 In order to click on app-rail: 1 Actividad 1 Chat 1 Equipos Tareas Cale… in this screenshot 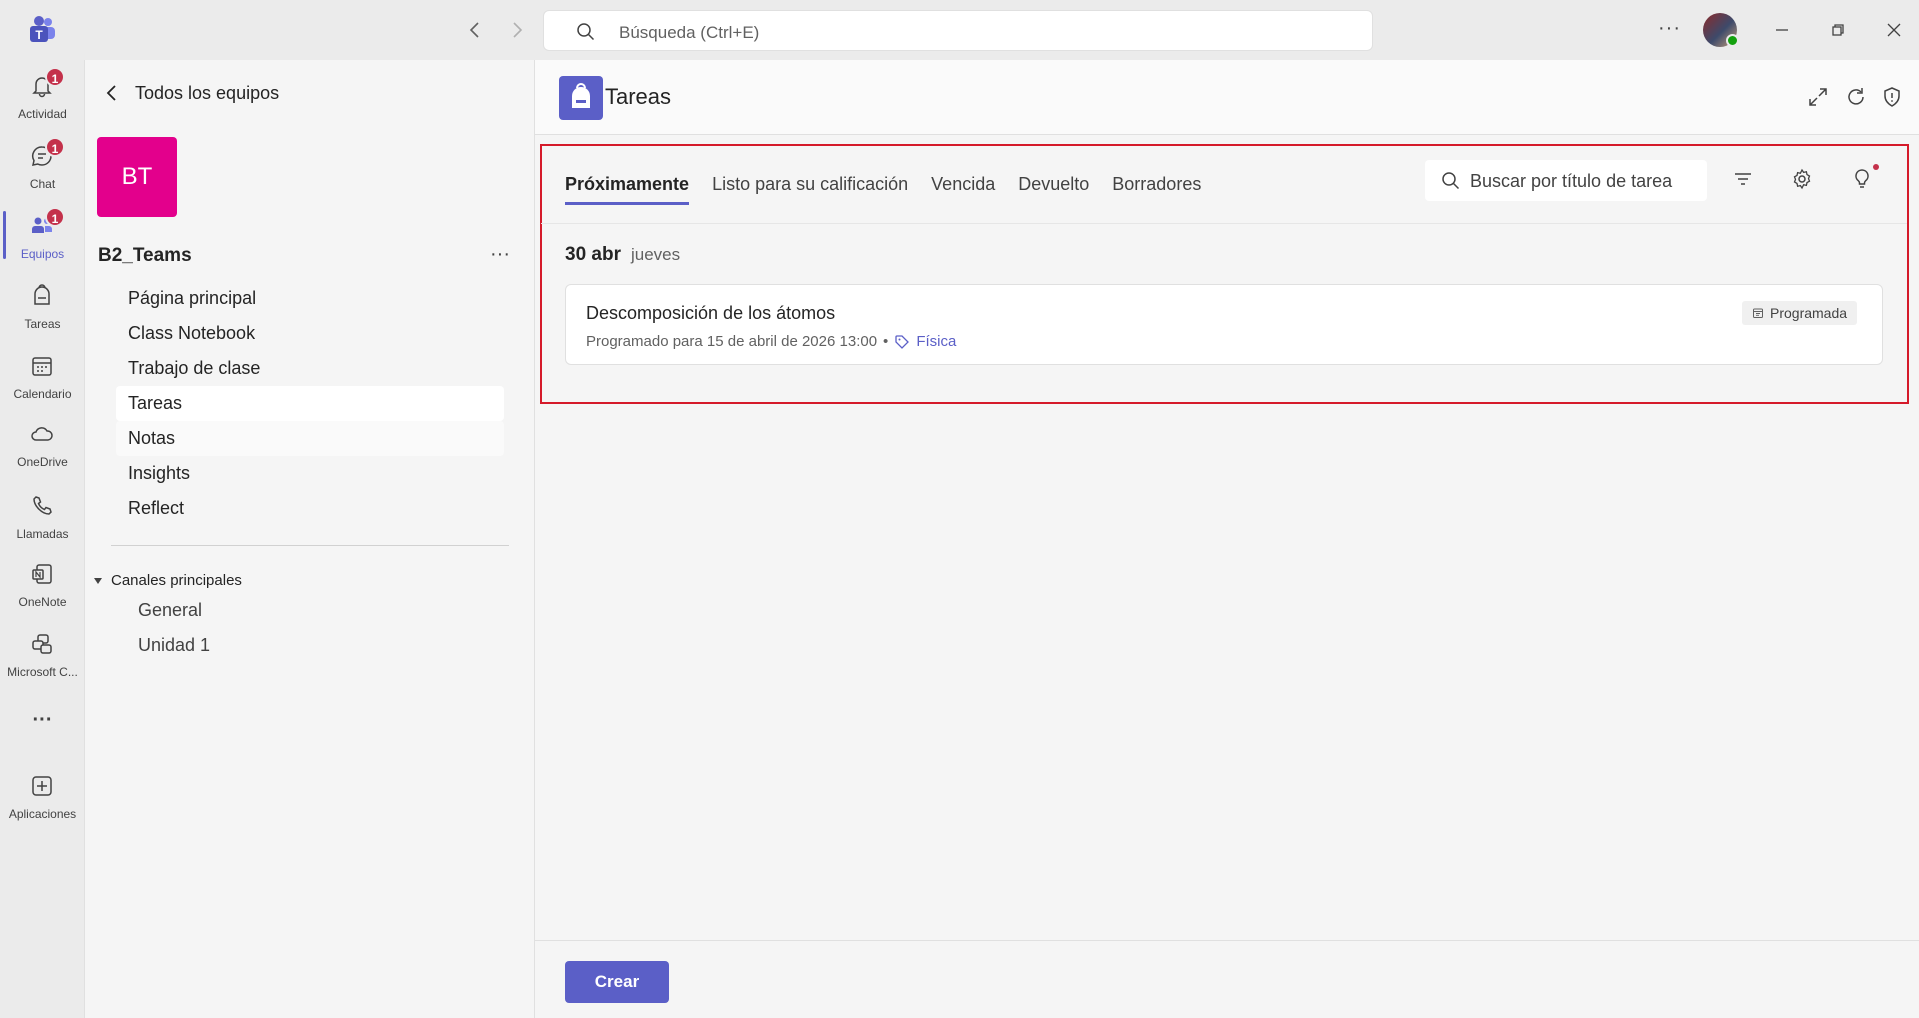, I will do `click(42, 539)`.